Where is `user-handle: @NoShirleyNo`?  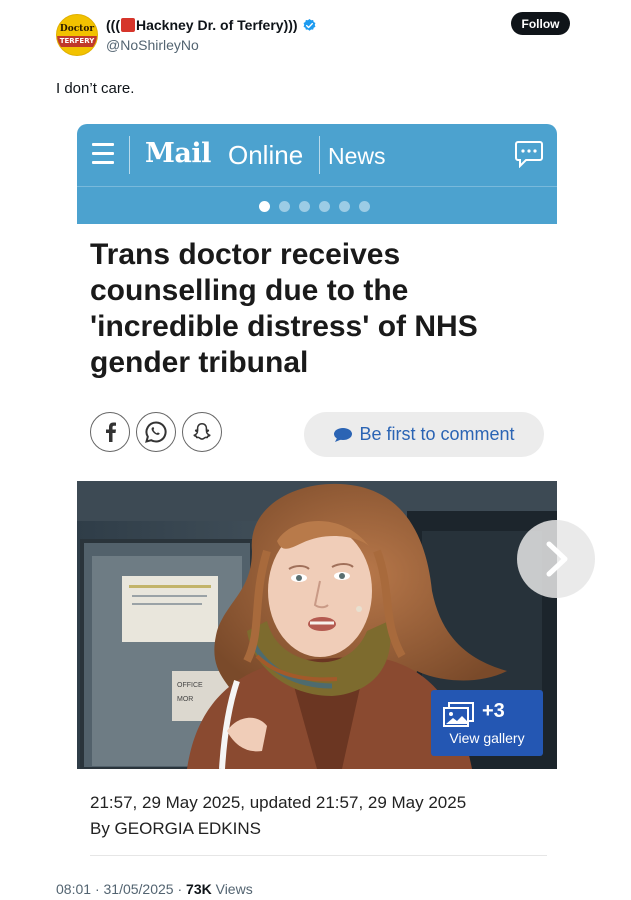
user-handle: @NoShirleyNo is located at coordinates (152, 45).